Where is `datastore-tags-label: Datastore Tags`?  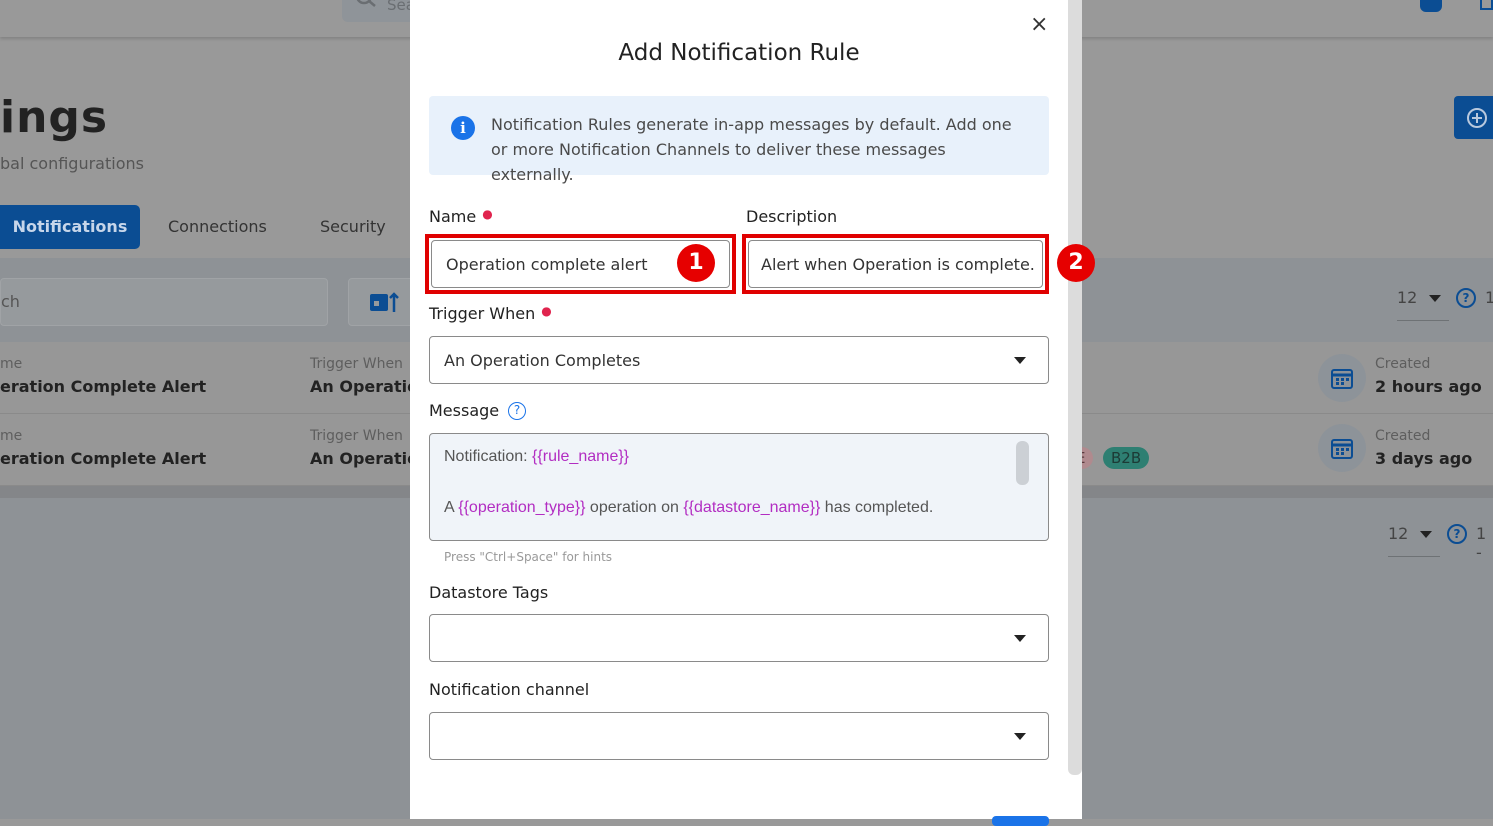 datastore-tags-label: Datastore Tags is located at coordinates (489, 592).